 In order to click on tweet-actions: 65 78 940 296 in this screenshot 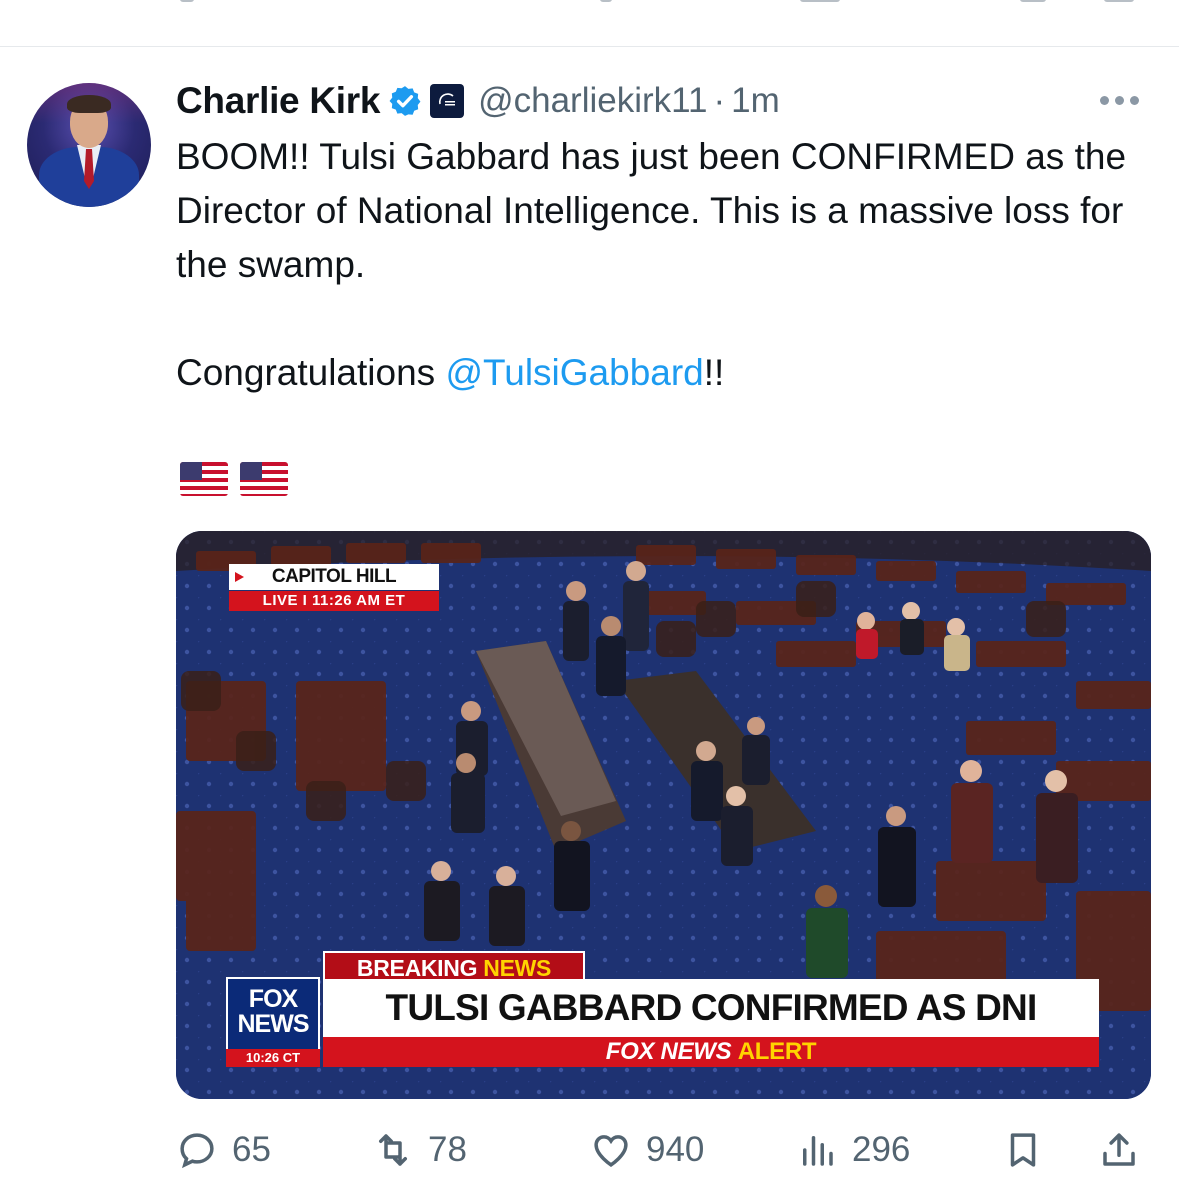, I will do `click(666, 1150)`.